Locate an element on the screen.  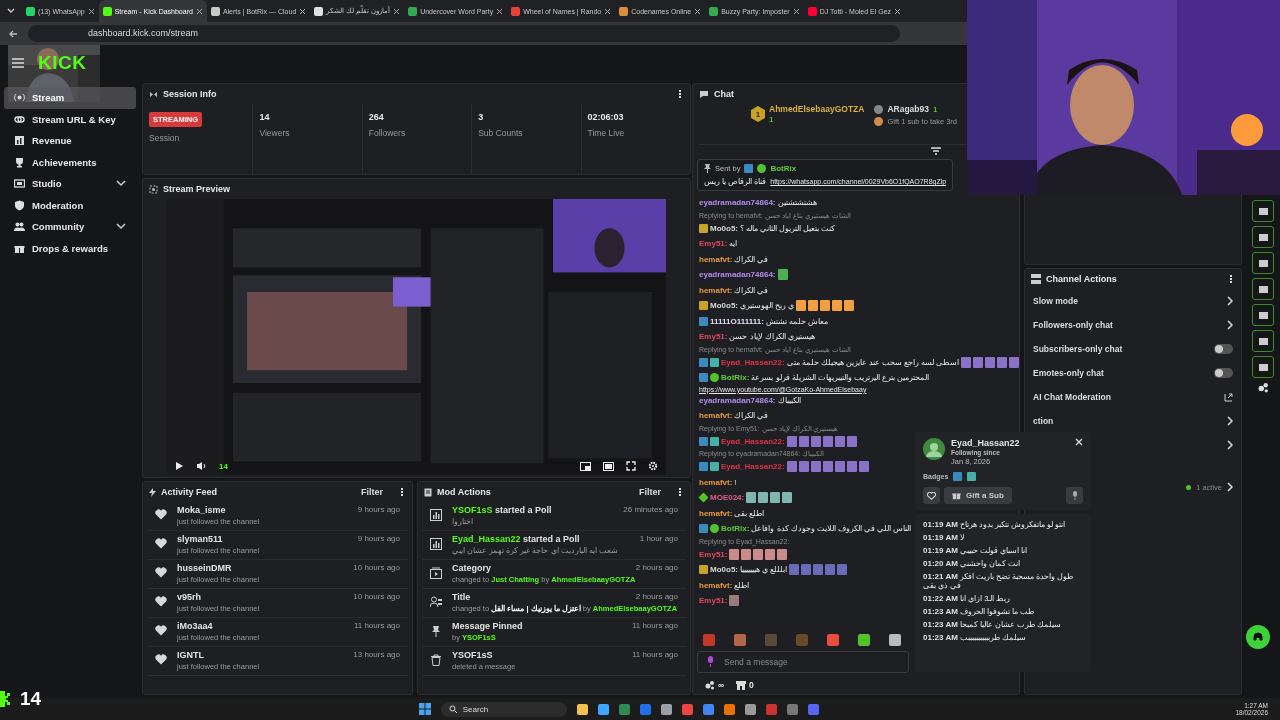
filter-icon is located at coordinates (936, 151).